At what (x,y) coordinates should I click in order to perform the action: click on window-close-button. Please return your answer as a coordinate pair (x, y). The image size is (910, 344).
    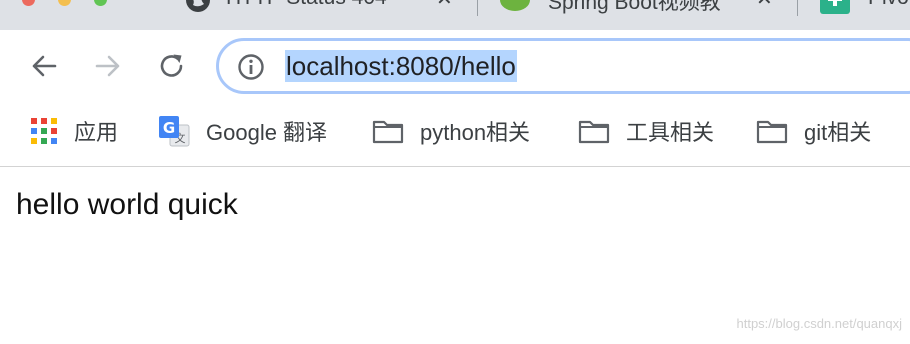
    Looking at the image, I should click on (28, 3).